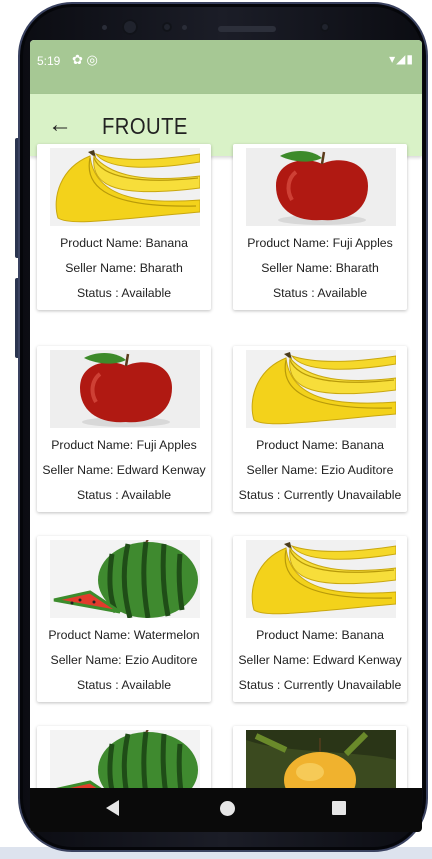 This screenshot has height=859, width=432. What do you see at coordinates (125, 579) in the screenshot?
I see `watermelon-image` at bounding box center [125, 579].